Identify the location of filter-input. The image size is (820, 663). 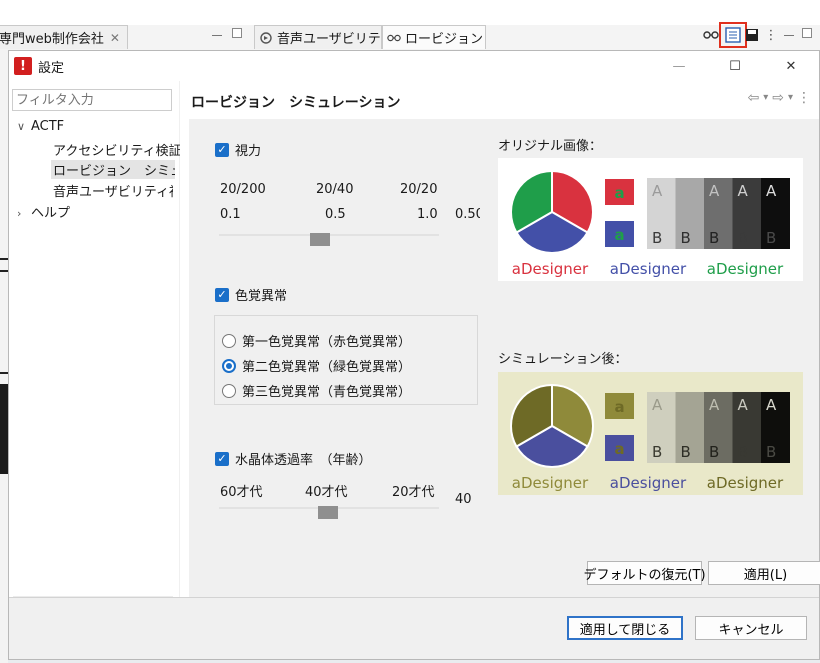
(92, 100).